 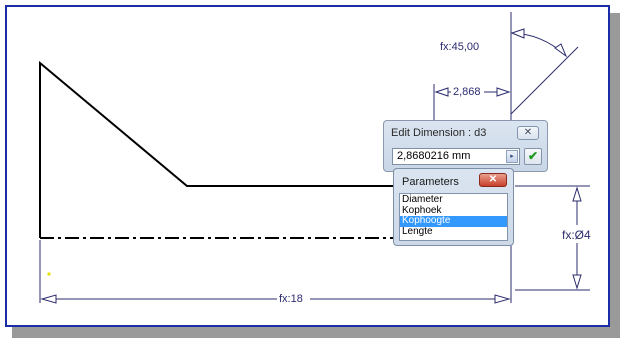 What do you see at coordinates (453, 200) in the screenshot?
I see `parameter-item-diameter: Diameter` at bounding box center [453, 200].